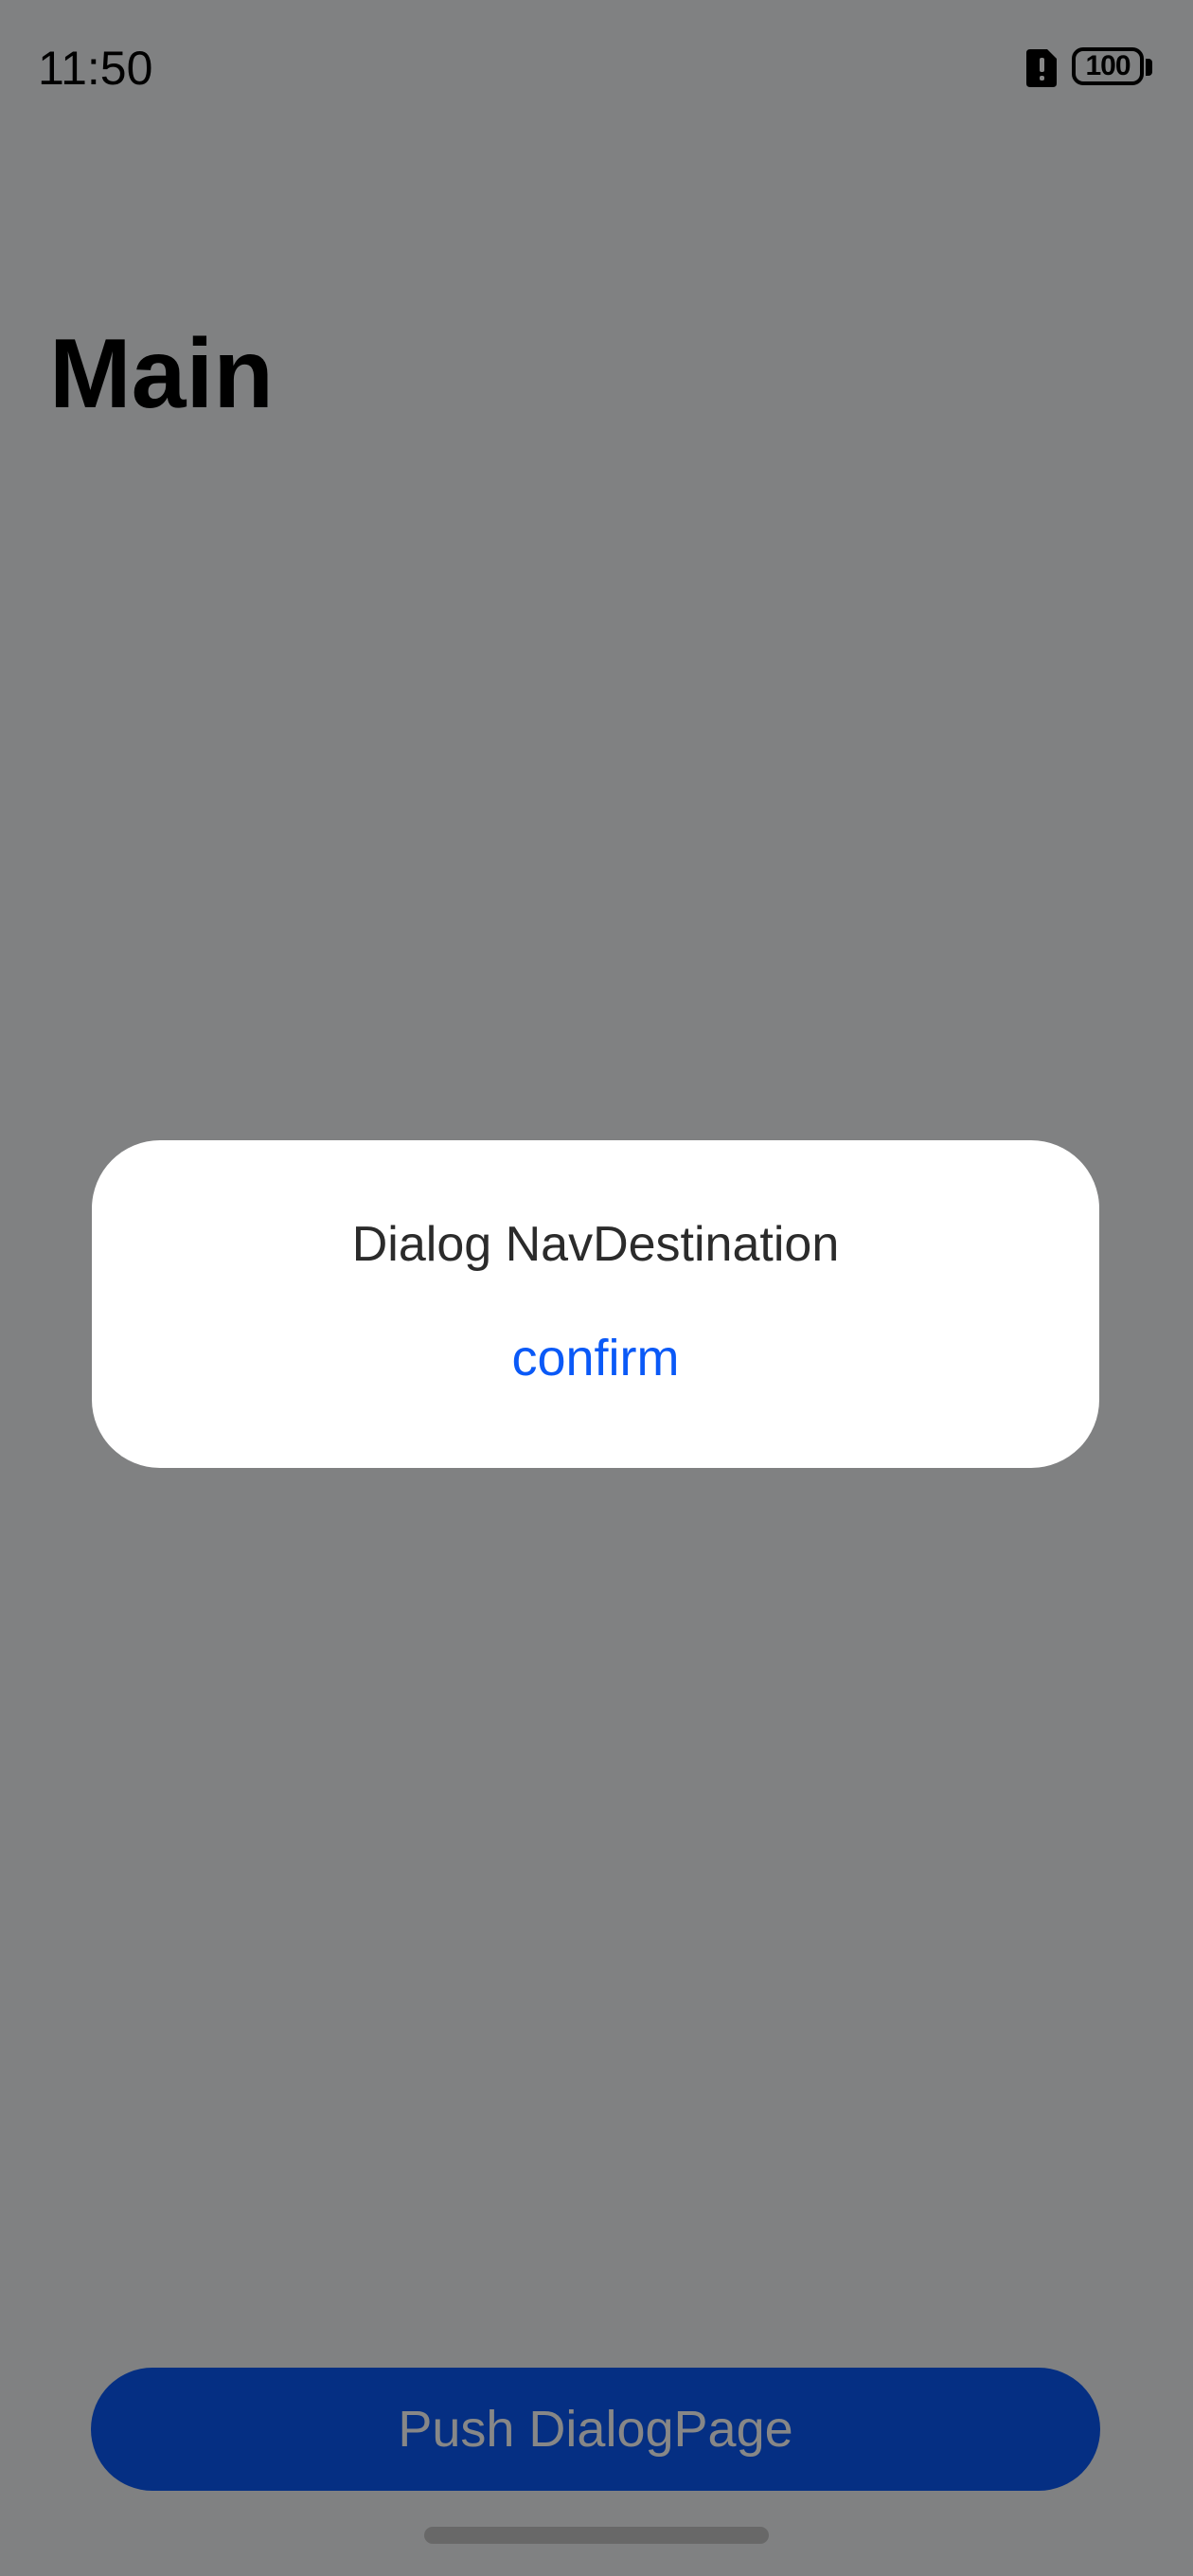  Describe the element at coordinates (595, 1244) in the screenshot. I see `dialog-message: Dialog NavDestination` at that location.